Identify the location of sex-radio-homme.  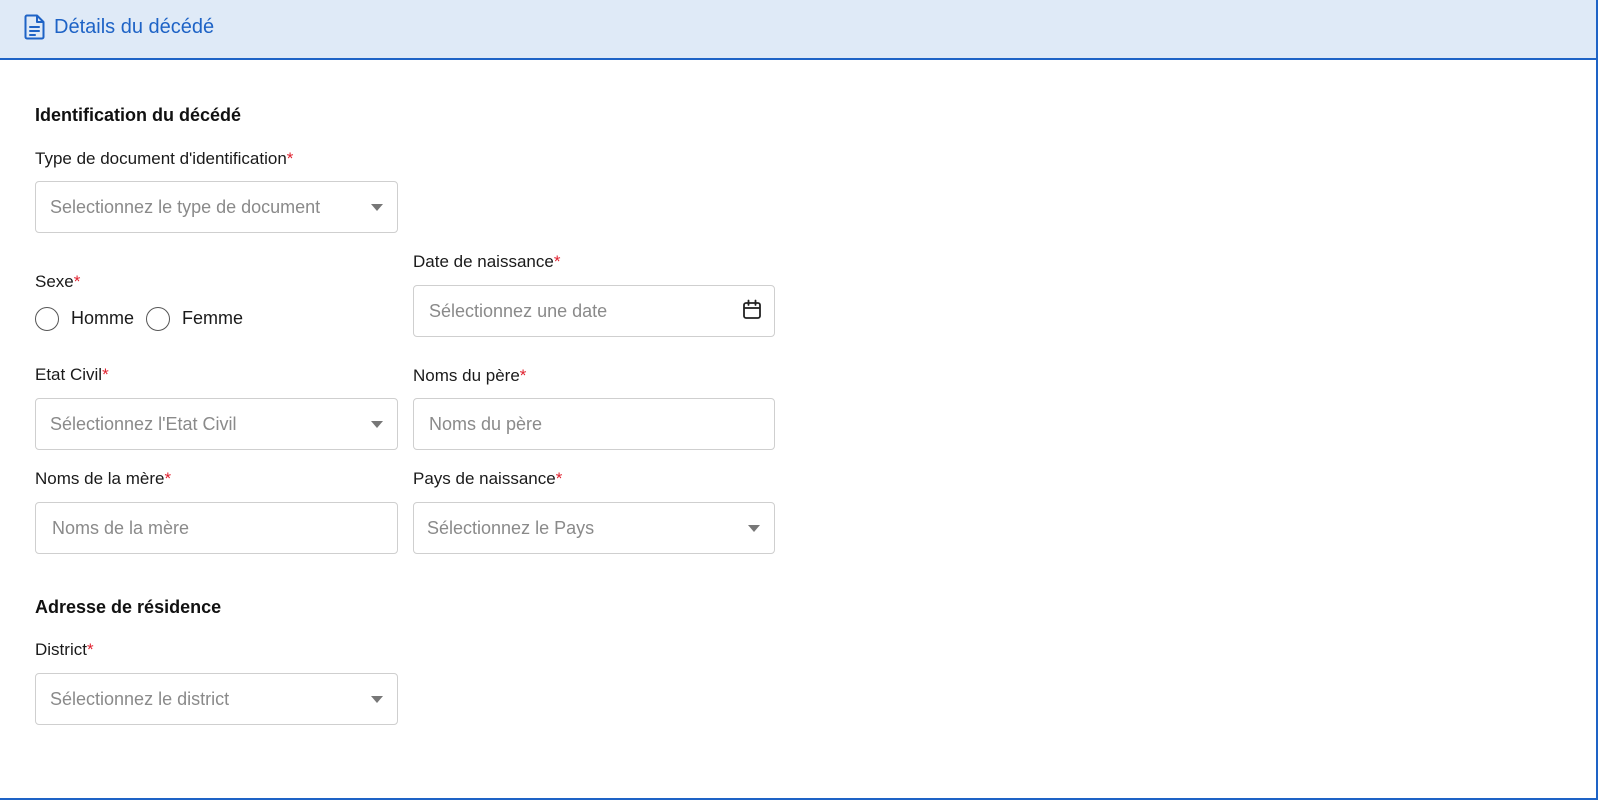
(47, 319).